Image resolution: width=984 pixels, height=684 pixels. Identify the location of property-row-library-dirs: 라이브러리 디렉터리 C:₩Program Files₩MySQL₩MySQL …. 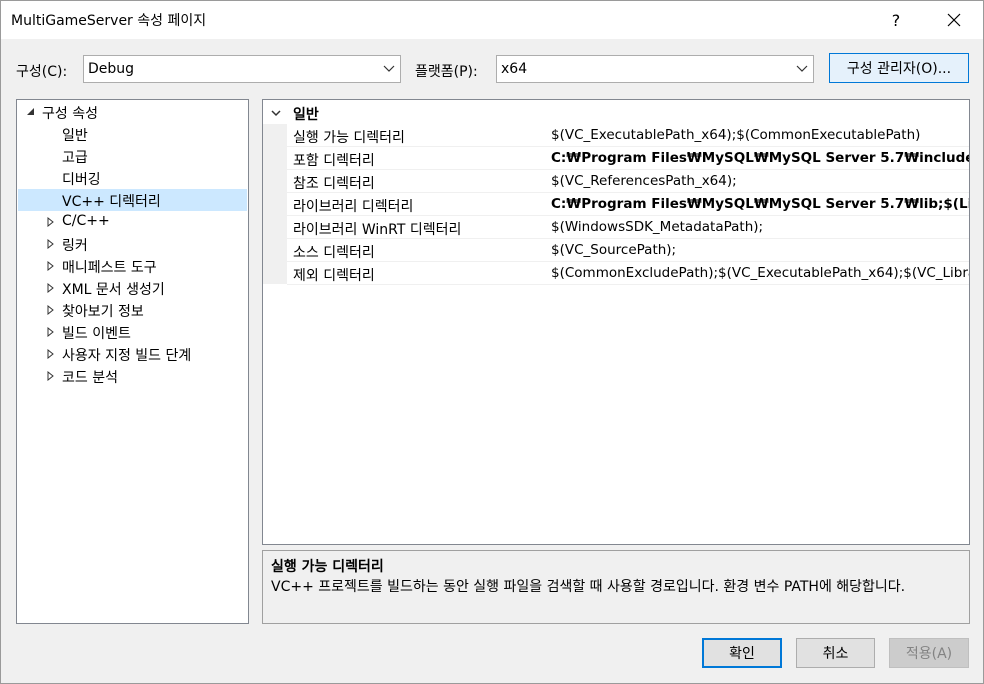
(628, 204).